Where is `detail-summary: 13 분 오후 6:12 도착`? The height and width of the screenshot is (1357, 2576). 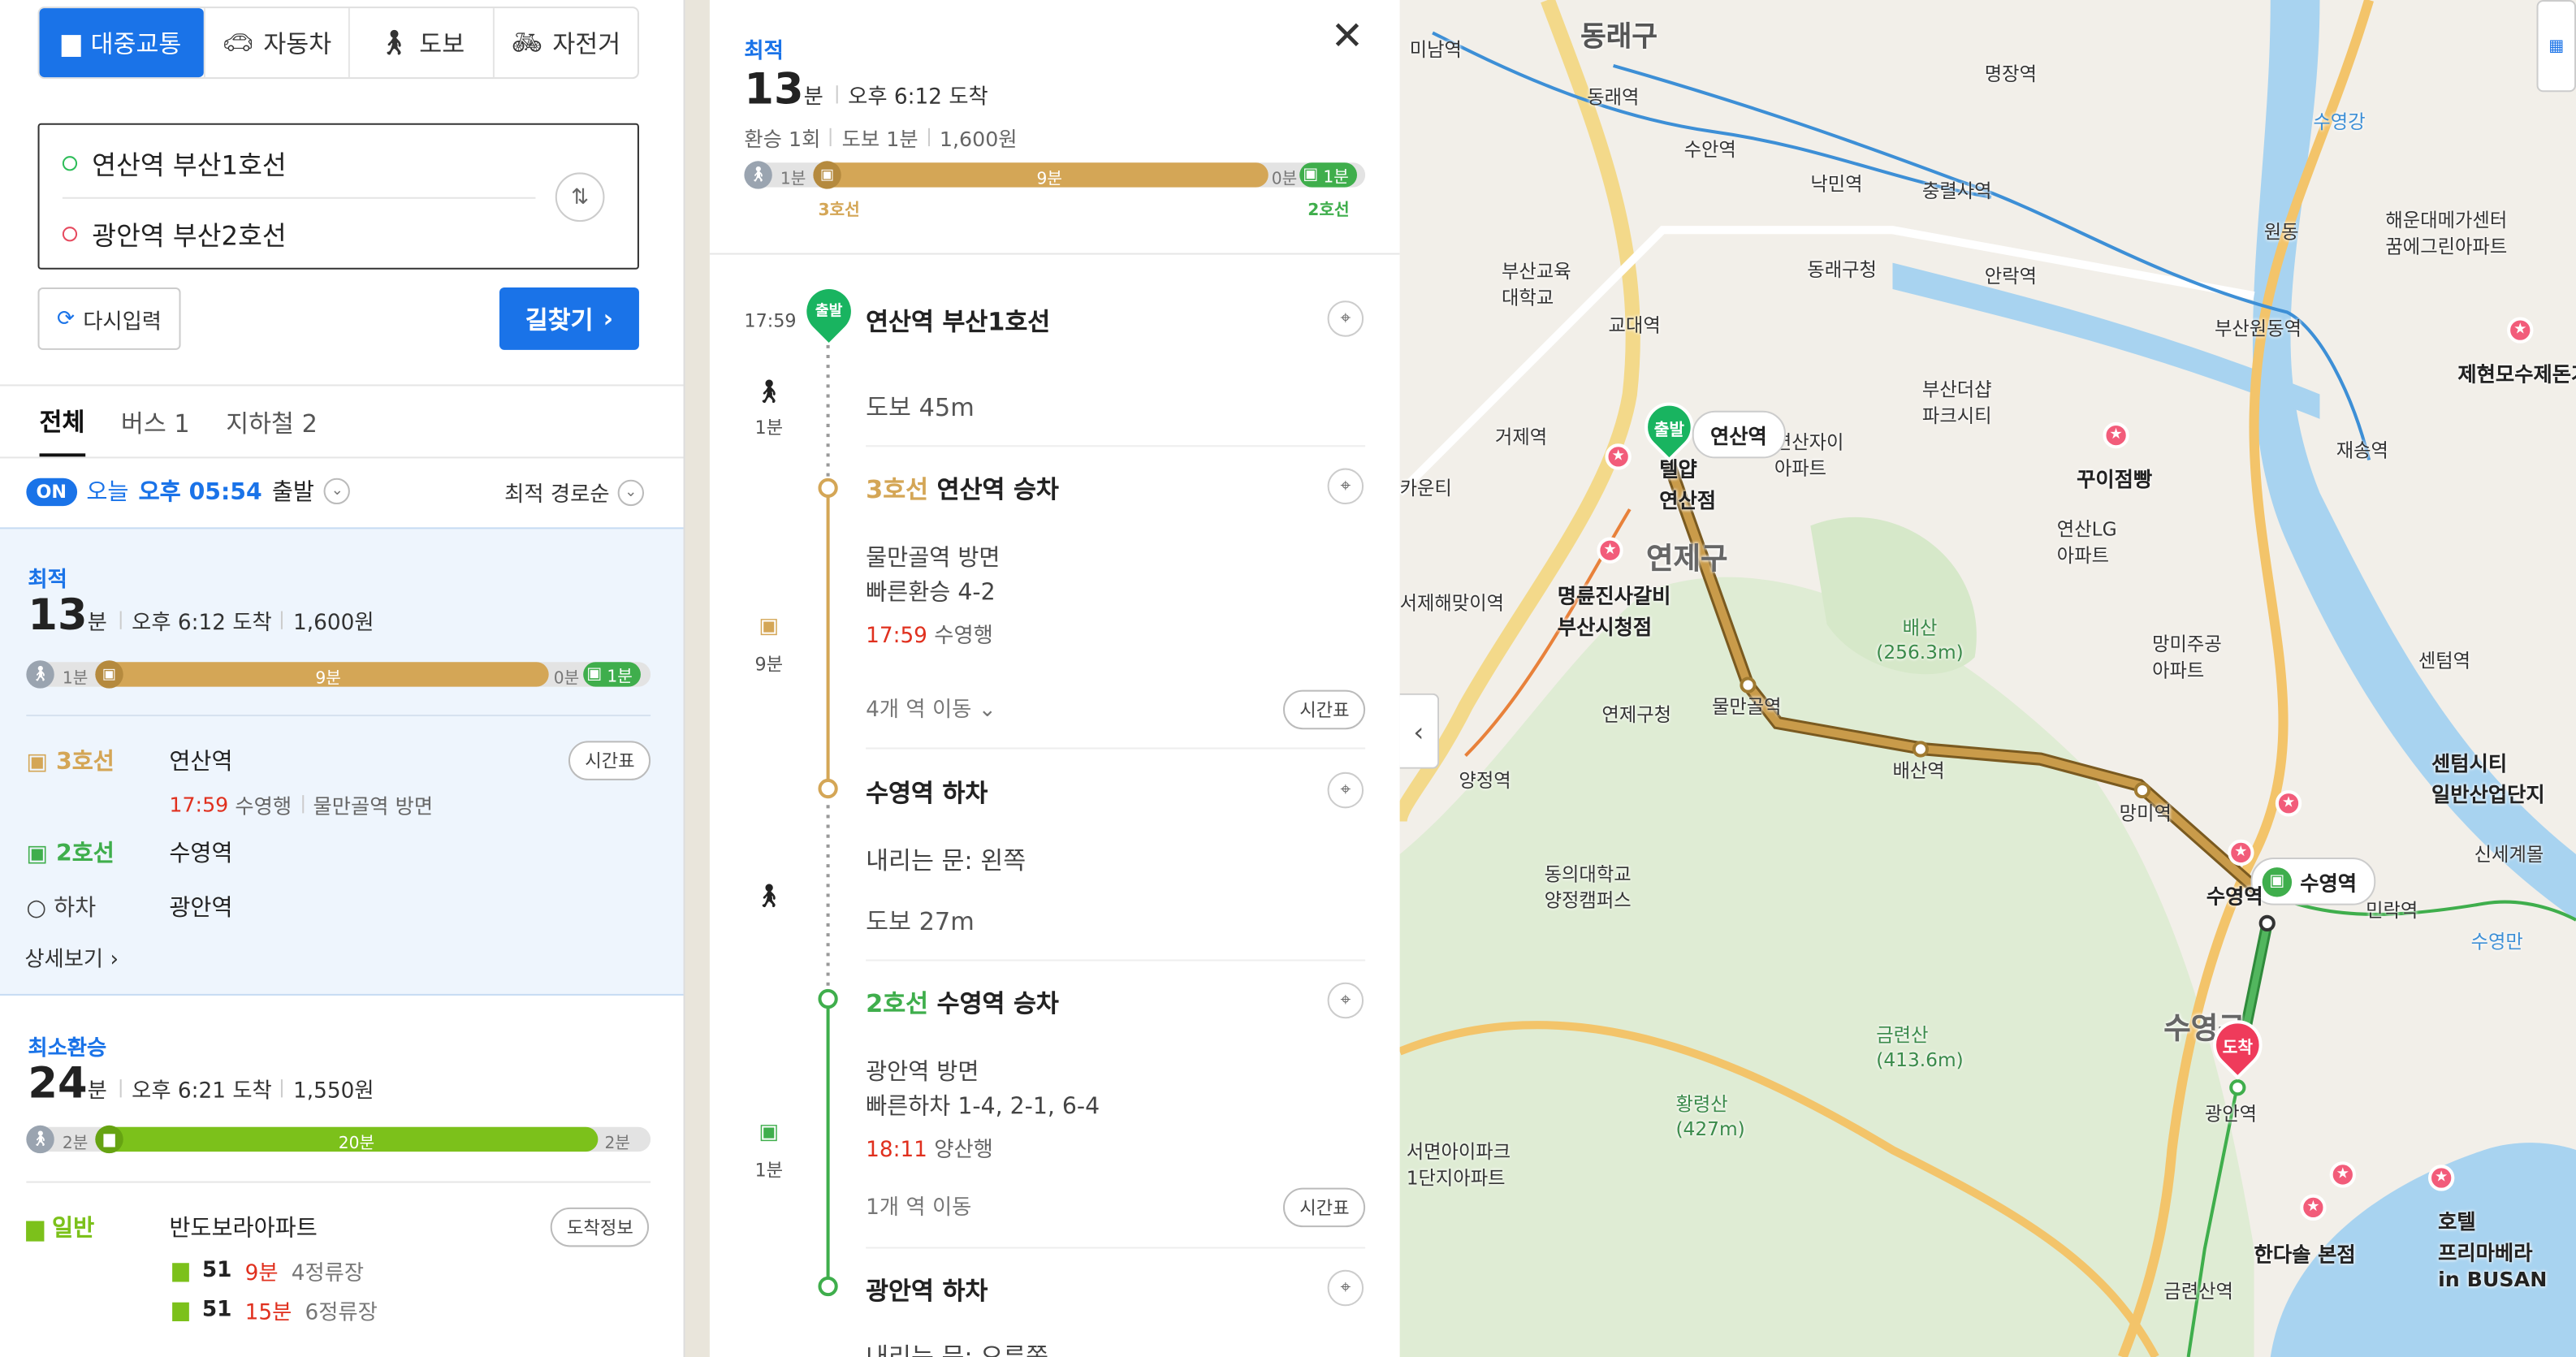
detail-summary: 13 분 오후 6:12 도착 is located at coordinates (866, 90).